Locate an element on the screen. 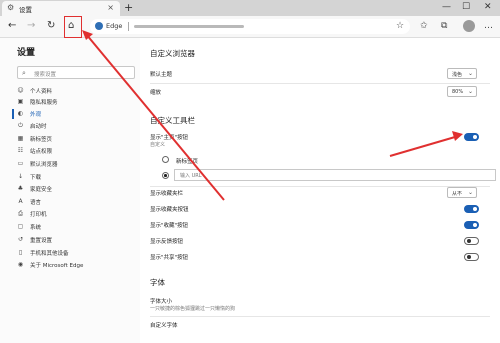 This screenshot has width=500, height=343. home-url-input: 输入 URL is located at coordinates (335, 175).